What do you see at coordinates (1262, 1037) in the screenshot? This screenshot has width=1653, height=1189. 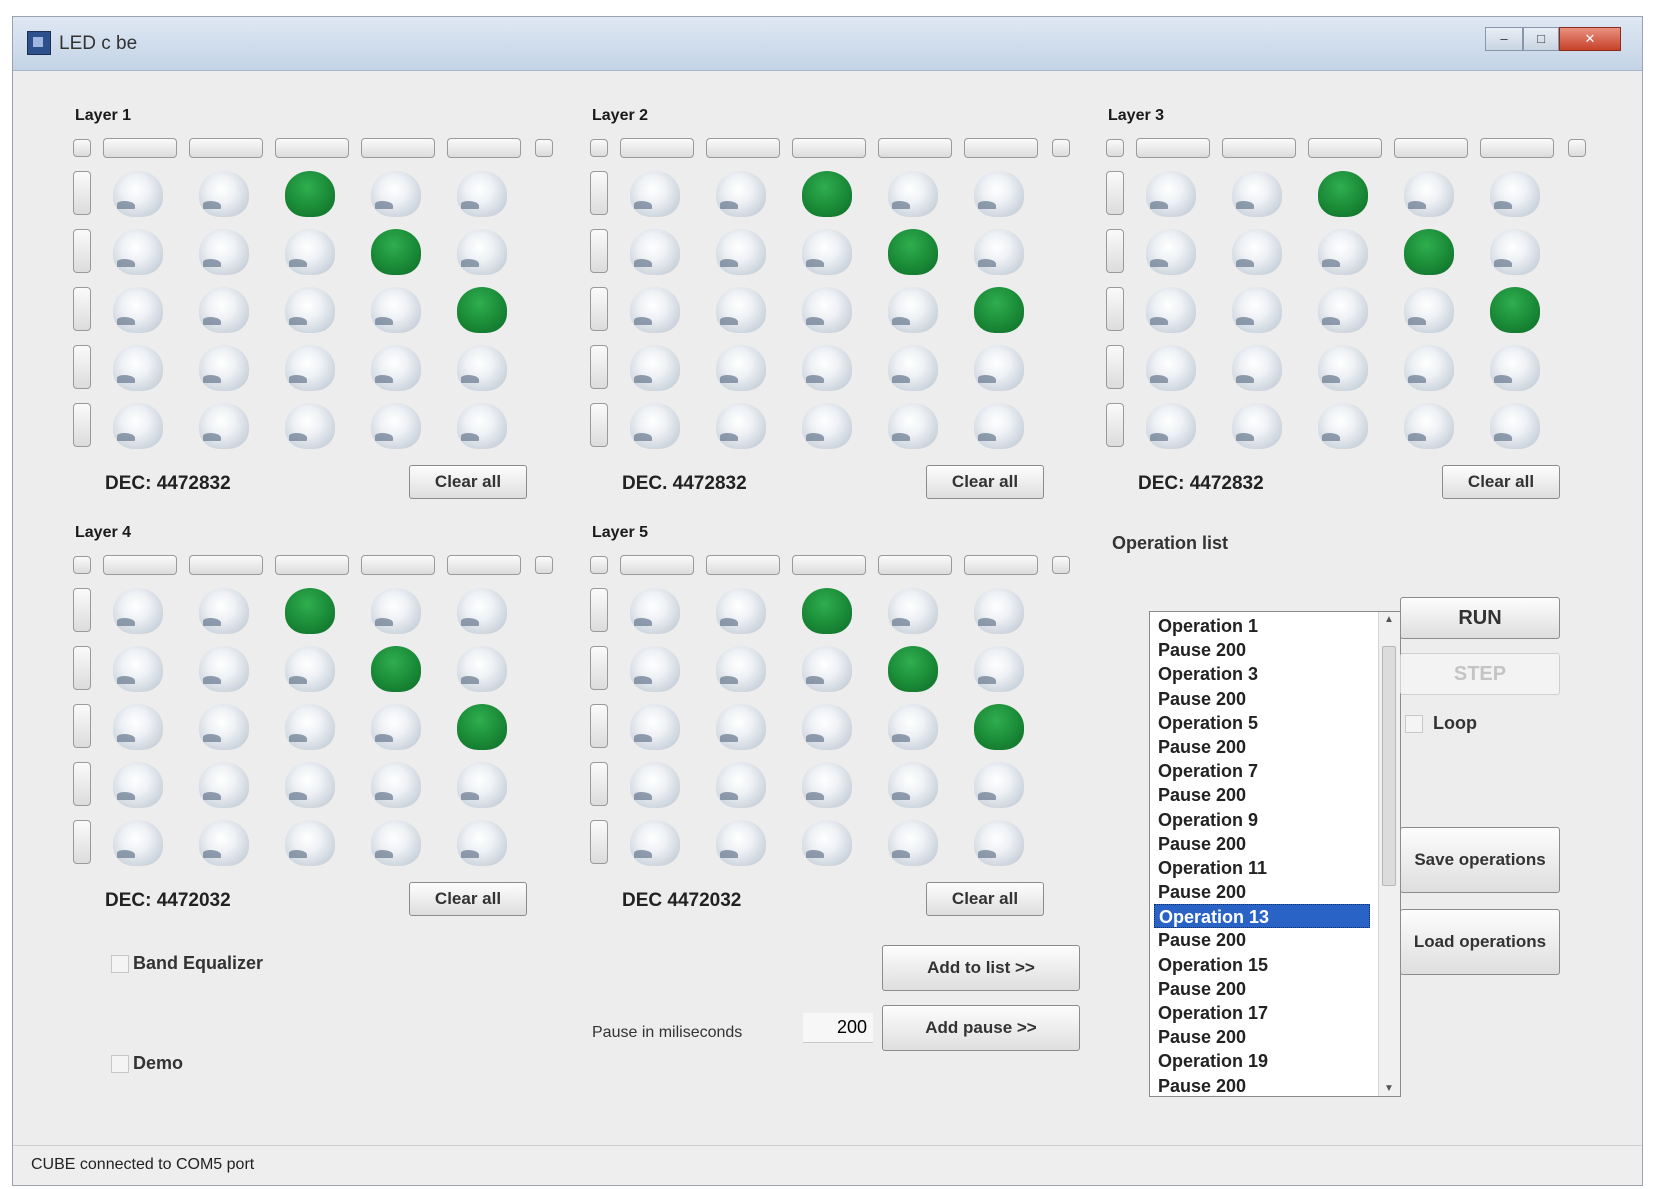 I see `operation-item: Pause 200` at bounding box center [1262, 1037].